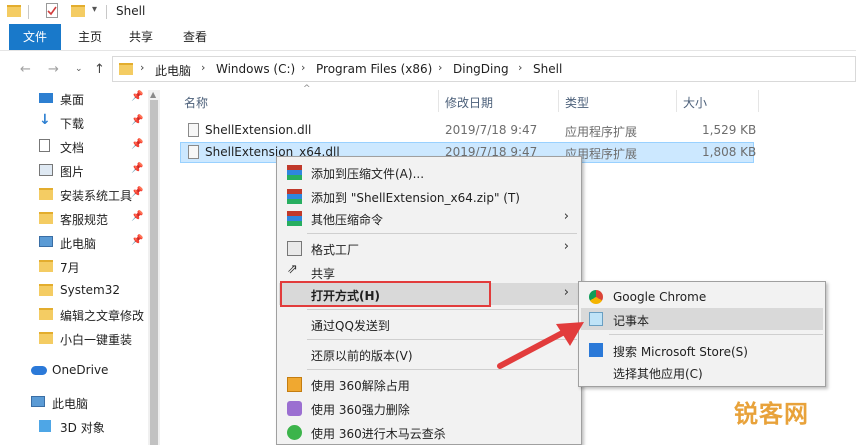 The width and height of the screenshot is (856, 445). I want to click on notepad-icon, so click(596, 319).